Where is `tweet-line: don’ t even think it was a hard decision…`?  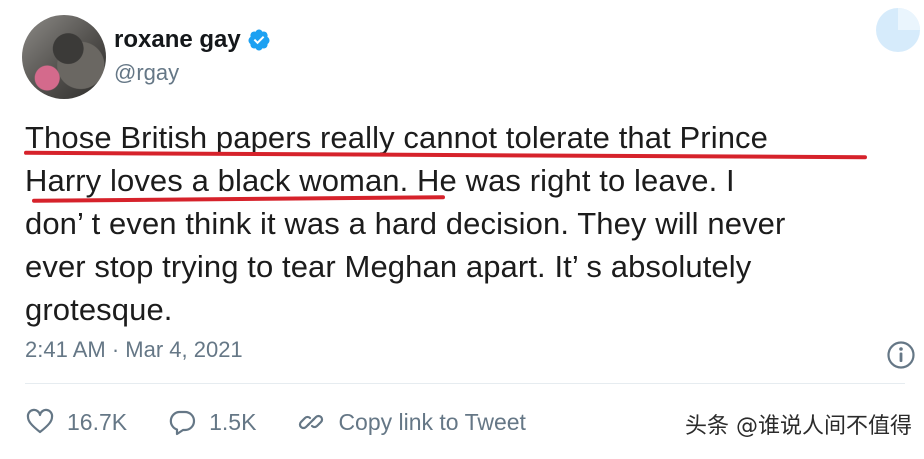
tweet-line: don’ t even think it was a hard decision… is located at coordinates (405, 223).